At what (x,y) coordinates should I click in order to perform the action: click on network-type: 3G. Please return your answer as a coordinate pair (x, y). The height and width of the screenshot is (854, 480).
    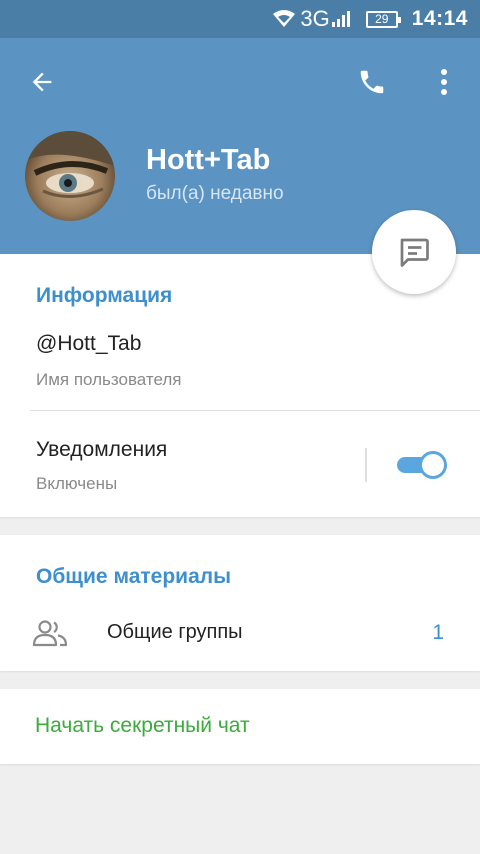
    Looking at the image, I should click on (315, 18).